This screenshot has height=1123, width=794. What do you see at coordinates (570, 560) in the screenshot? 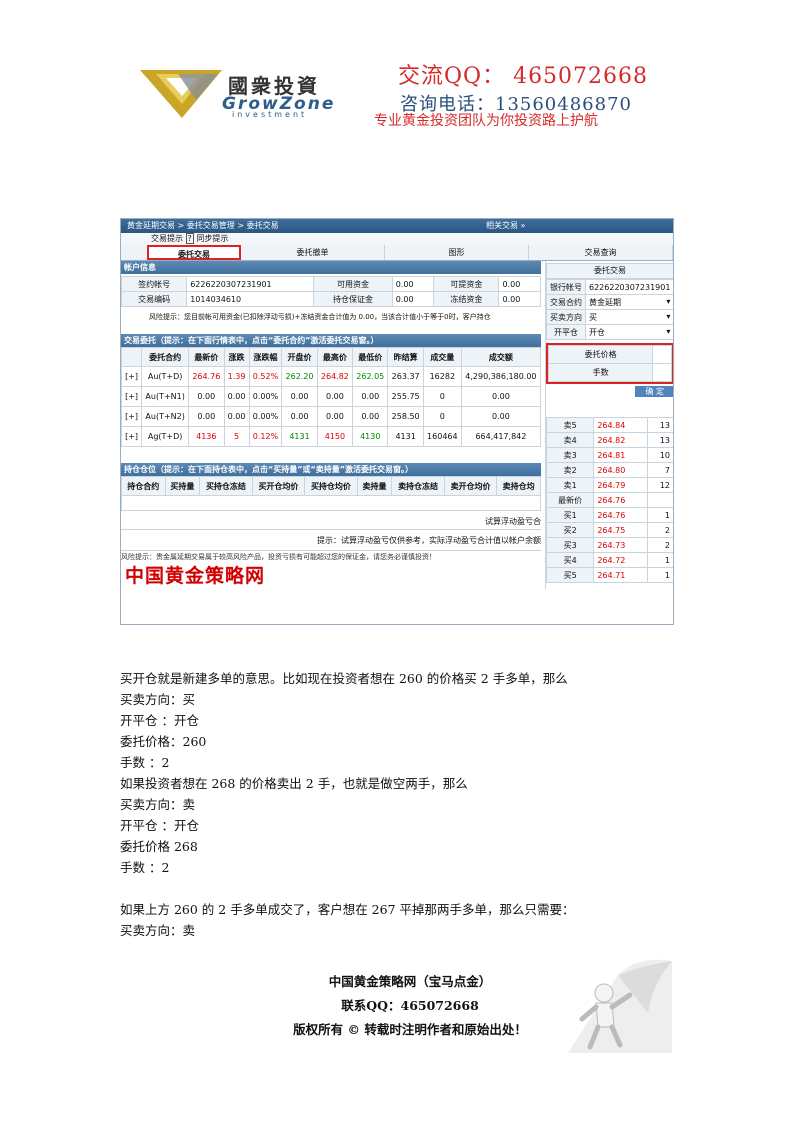
I see `quote-label: 买4` at bounding box center [570, 560].